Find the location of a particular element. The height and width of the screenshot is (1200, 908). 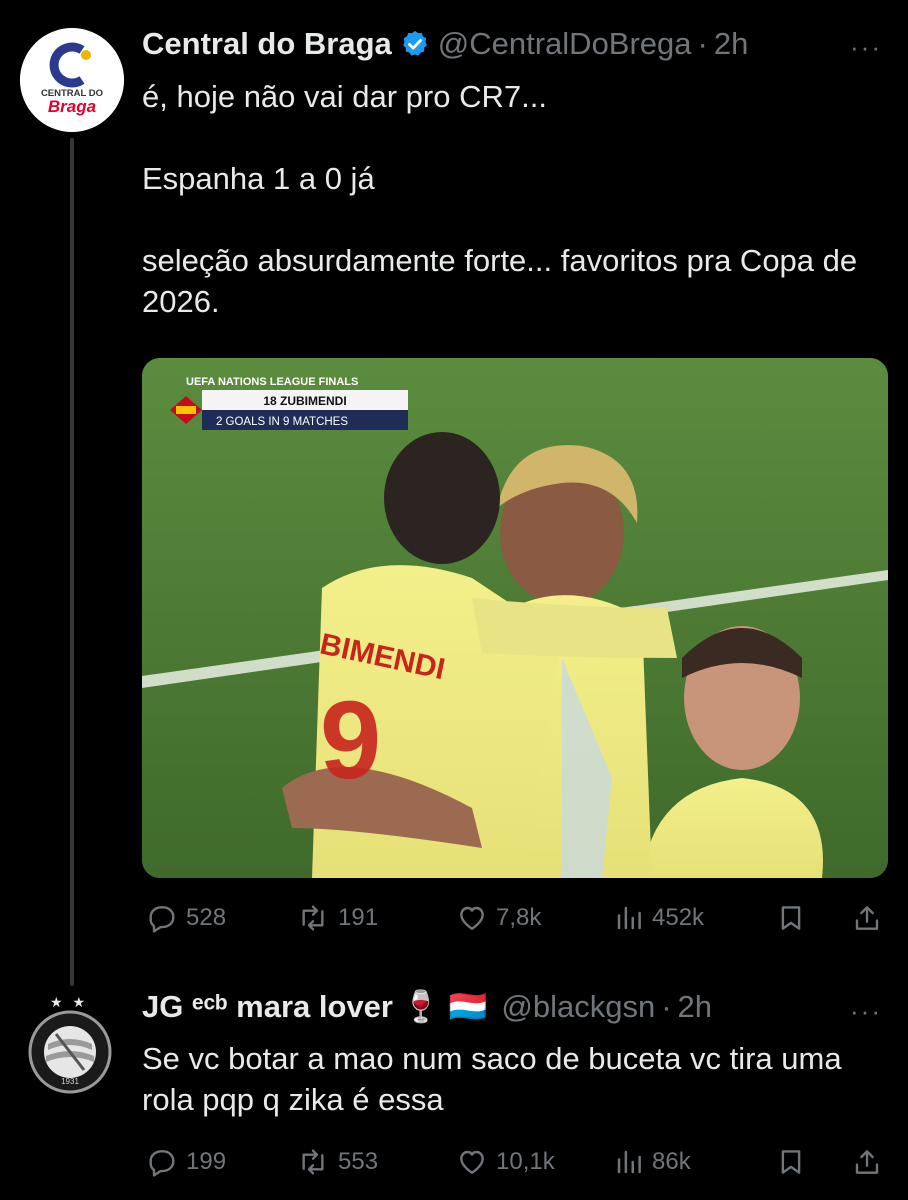

reply-button: 528 is located at coordinates (186, 918).